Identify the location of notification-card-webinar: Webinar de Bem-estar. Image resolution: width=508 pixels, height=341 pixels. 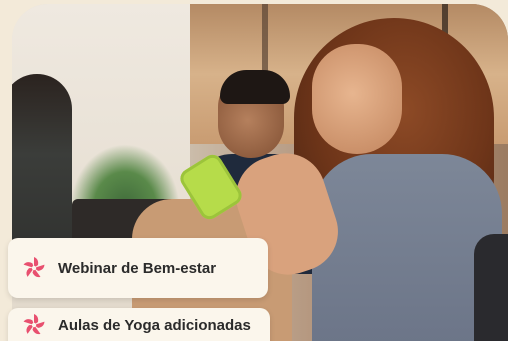
(138, 268).